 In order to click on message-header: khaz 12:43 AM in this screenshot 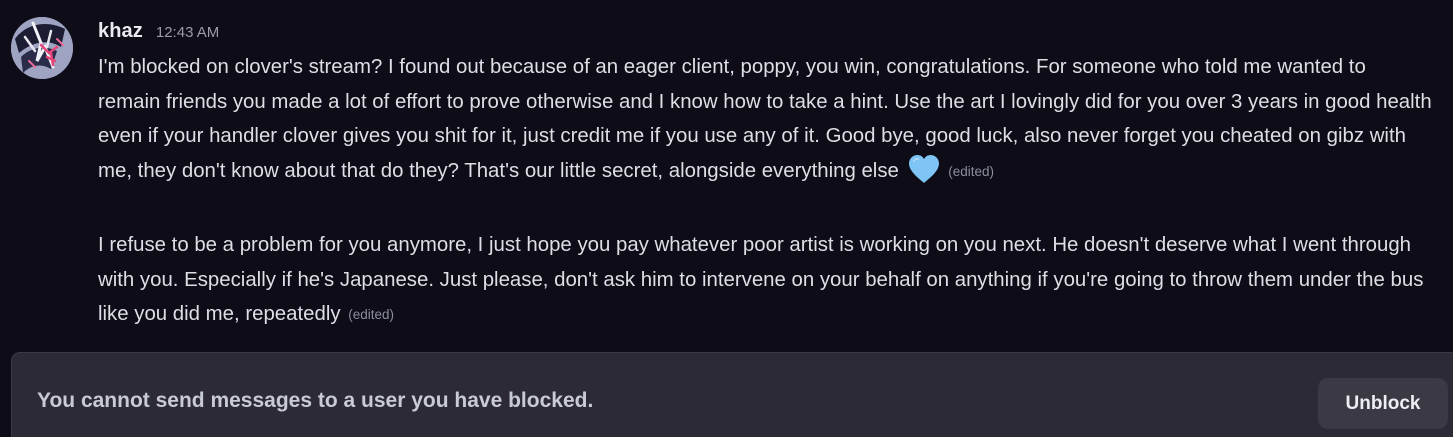, I will do `click(158, 33)`.